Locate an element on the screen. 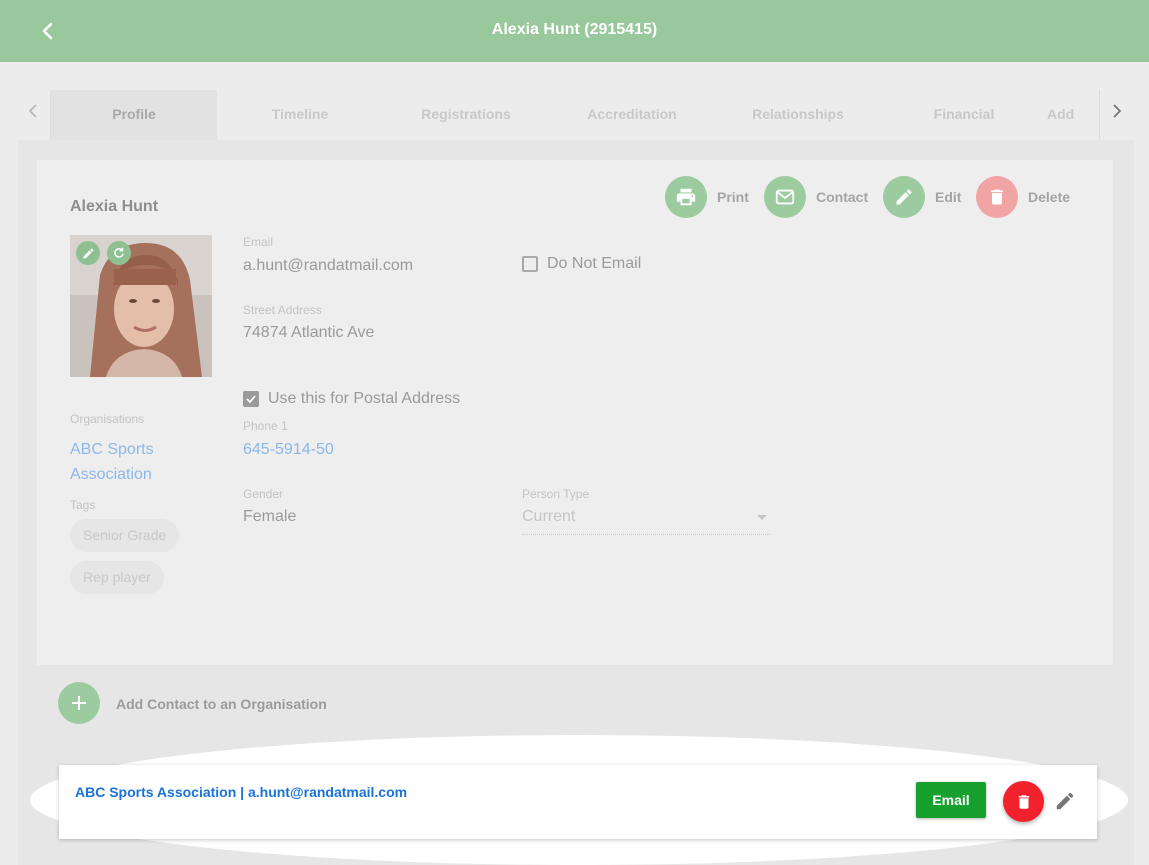  tag-chip: Rep player is located at coordinates (117, 577).